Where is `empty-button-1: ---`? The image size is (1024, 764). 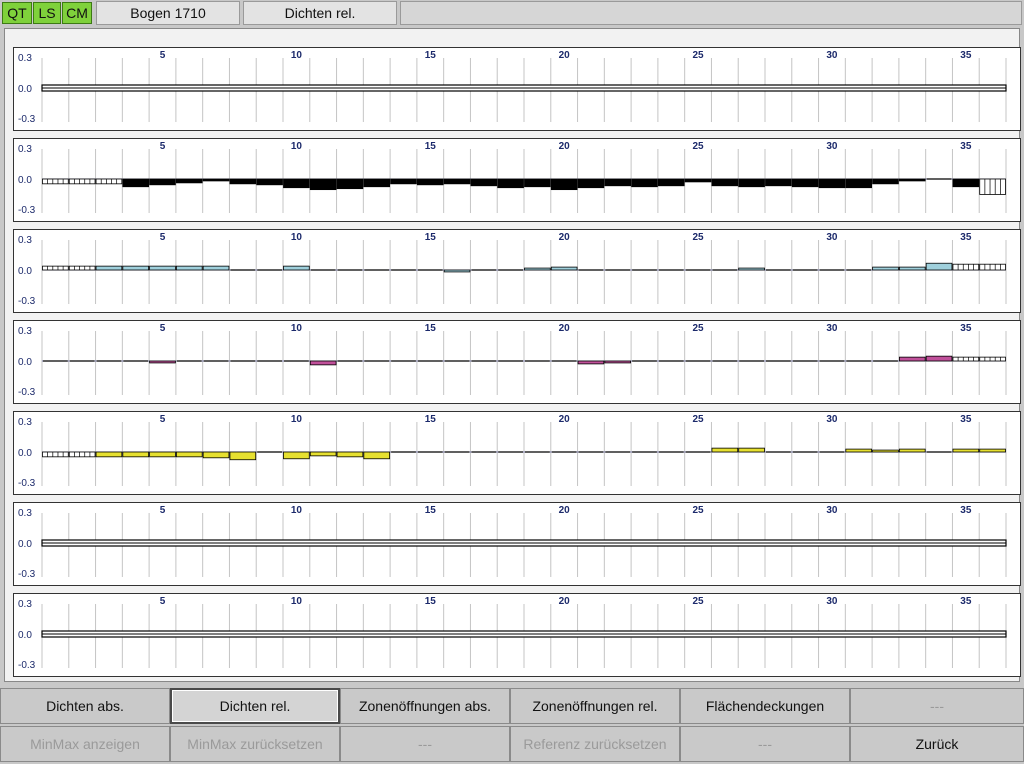 empty-button-1: --- is located at coordinates (937, 706).